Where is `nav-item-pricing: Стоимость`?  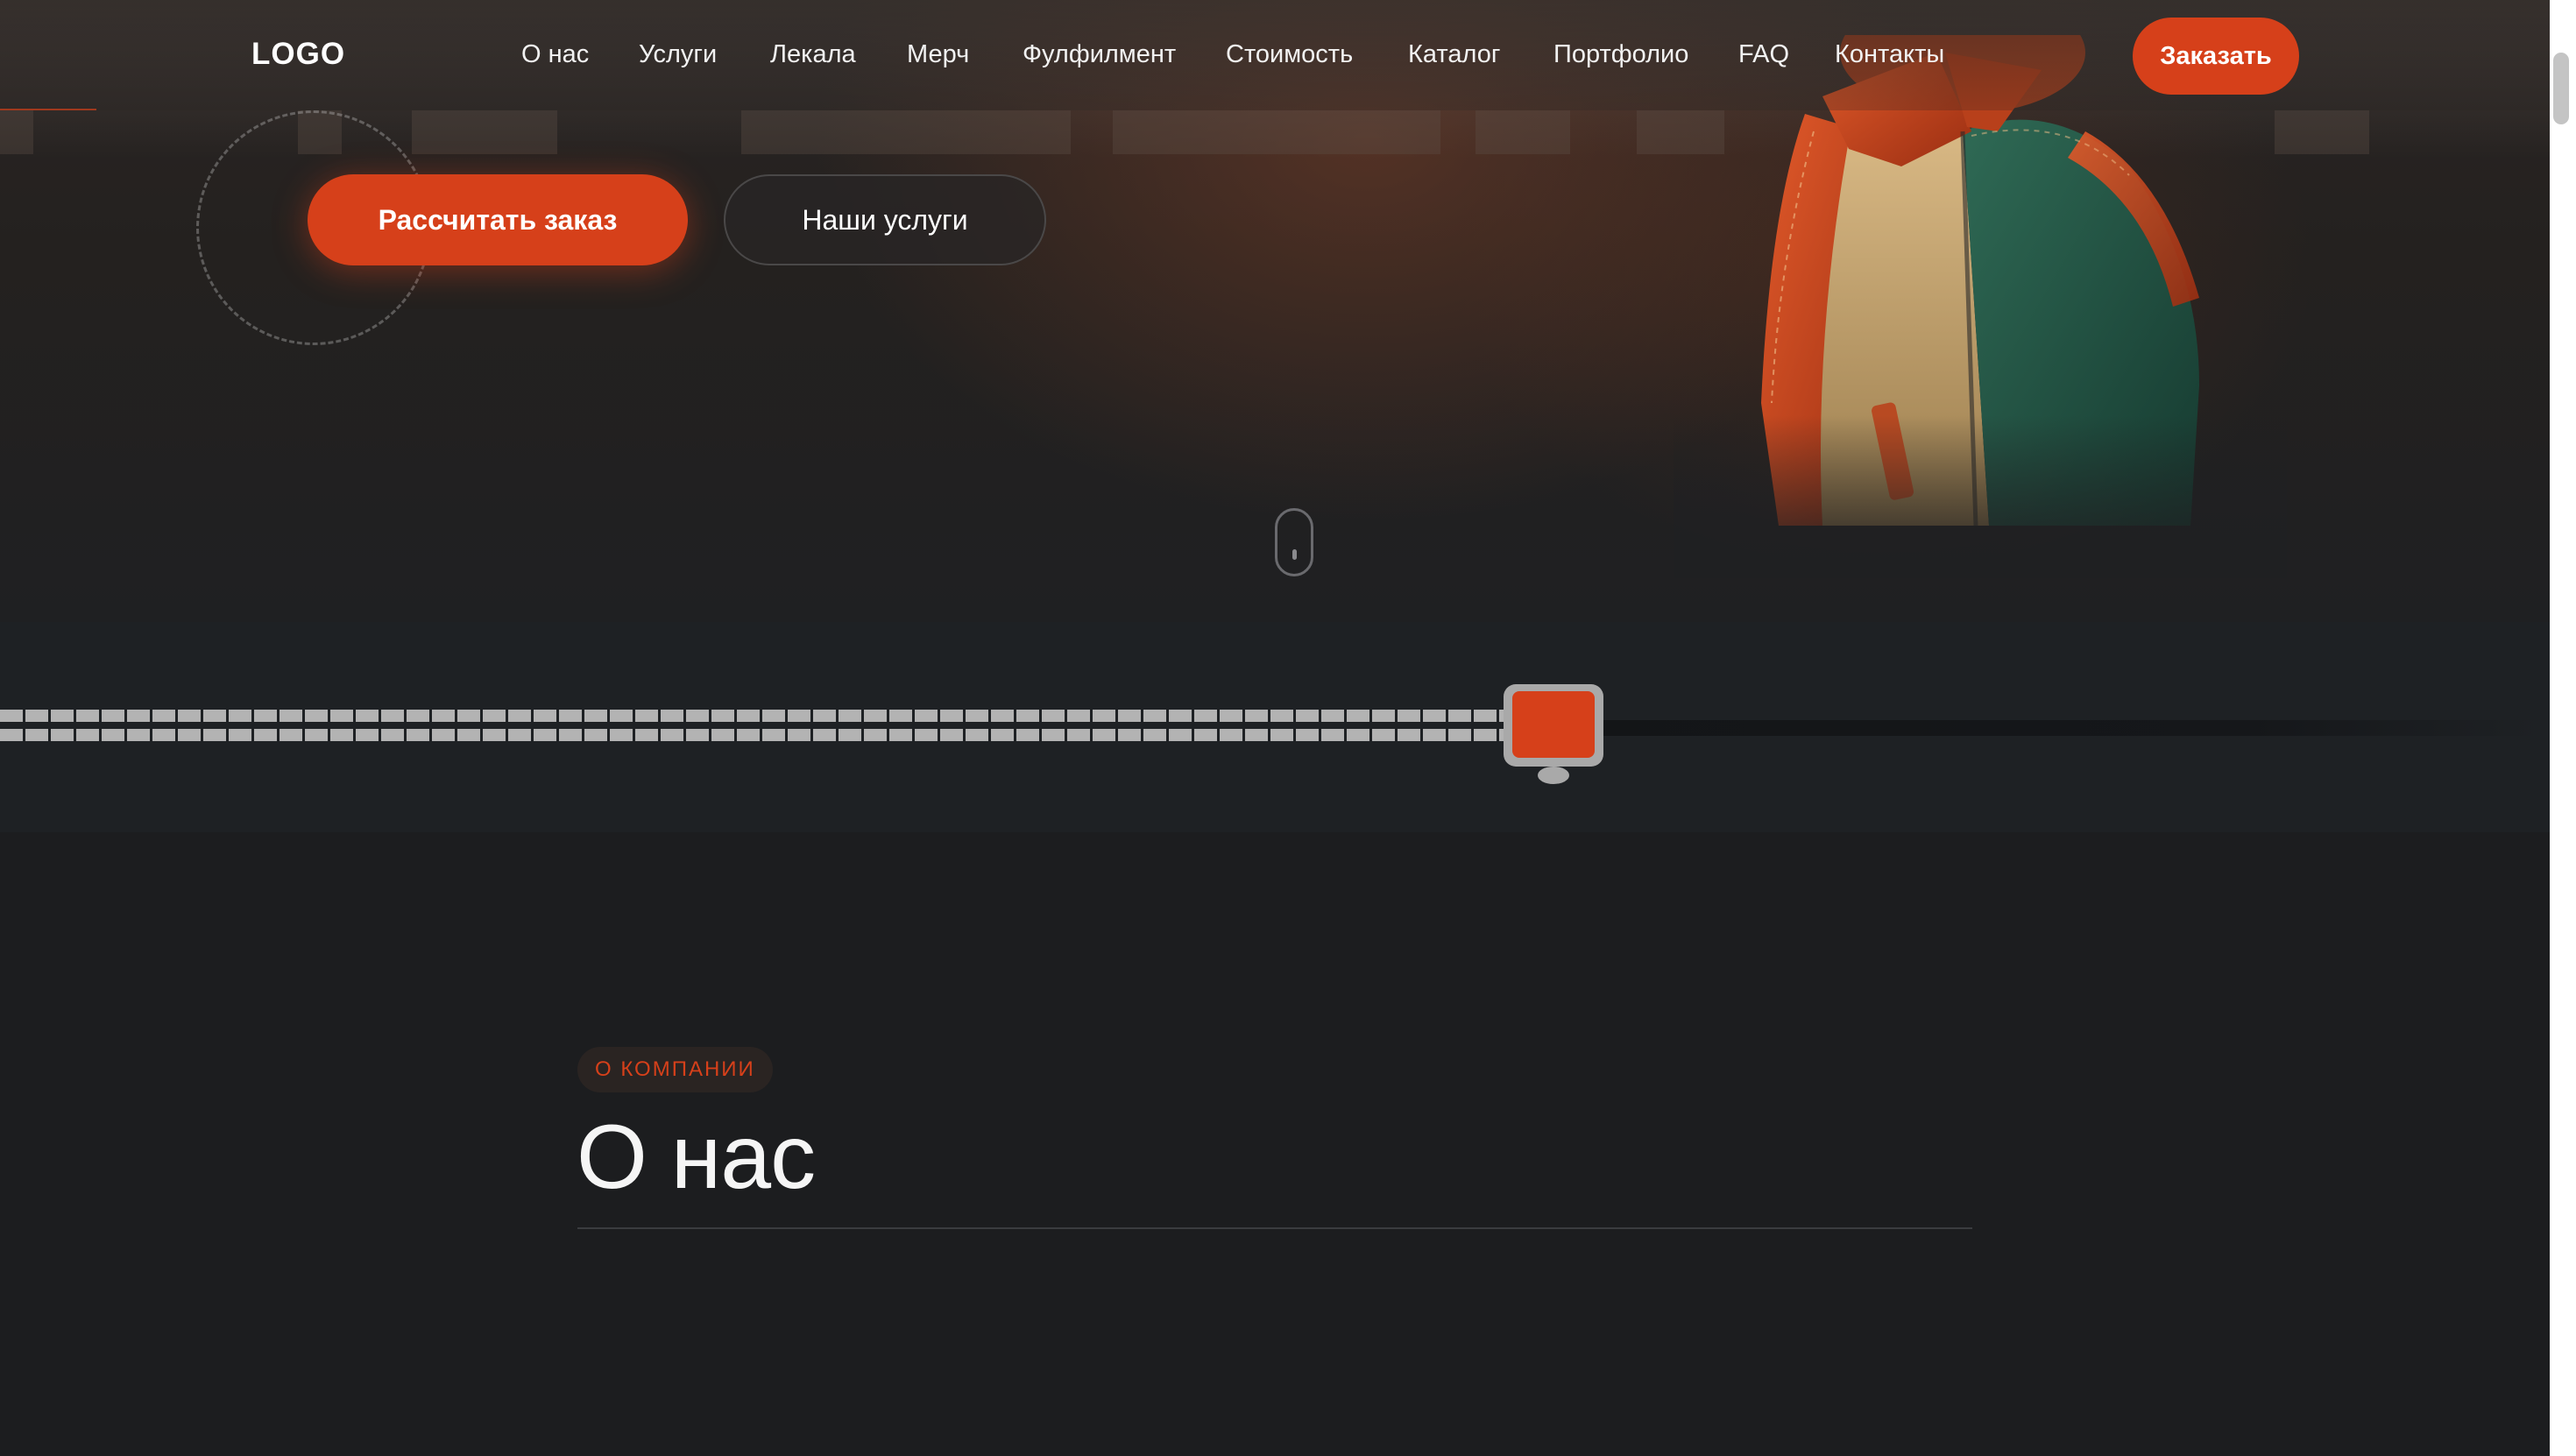 nav-item-pricing: Стоимость is located at coordinates (1289, 54).